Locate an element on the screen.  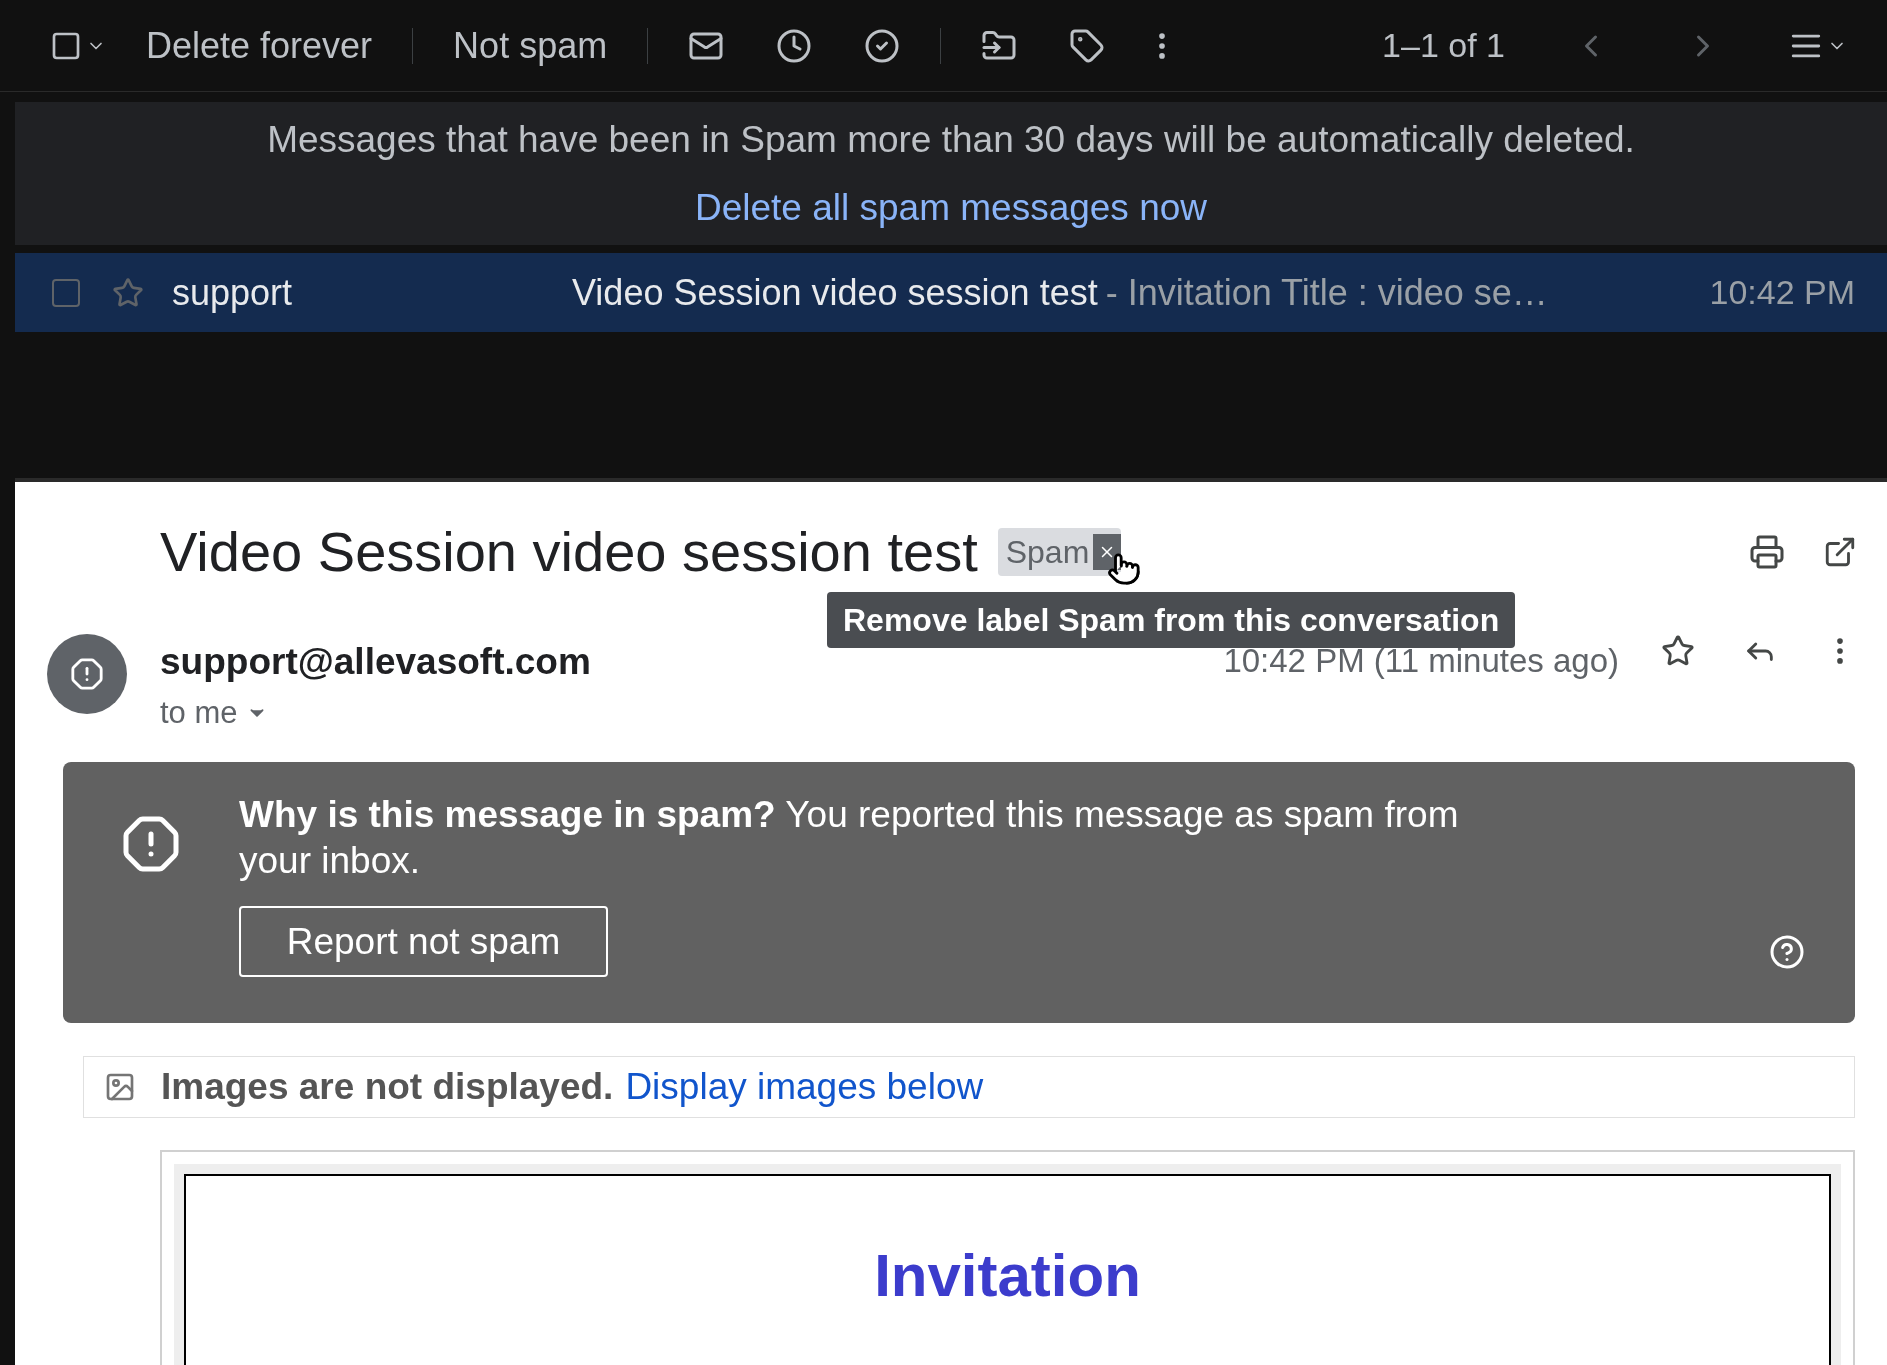
invitation-heading: Invitation is located at coordinates (1007, 1278).